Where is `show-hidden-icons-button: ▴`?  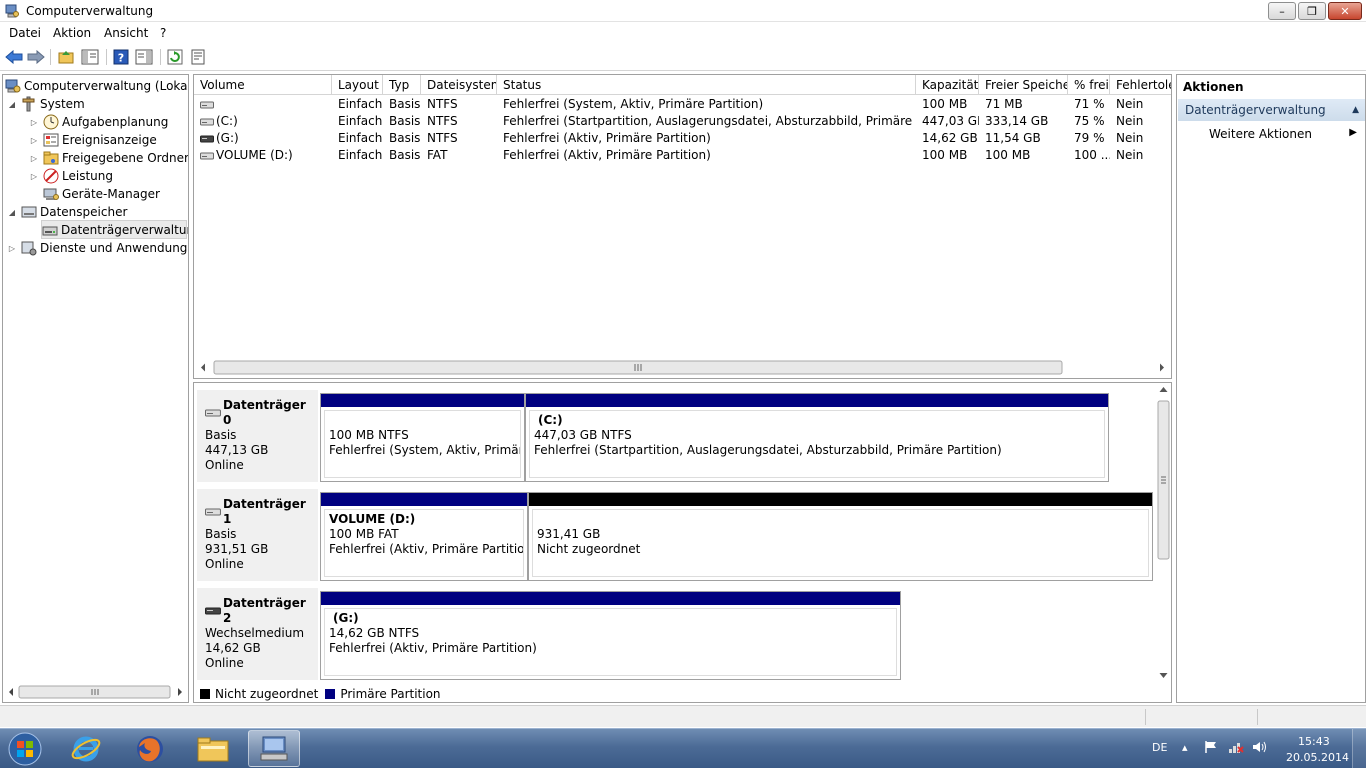
show-hidden-icons-button: ▴ is located at coordinates (1185, 747).